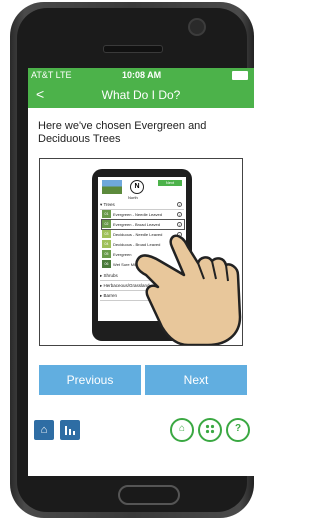  What do you see at coordinates (133, 197) in the screenshot?
I see `compass-label: North` at bounding box center [133, 197].